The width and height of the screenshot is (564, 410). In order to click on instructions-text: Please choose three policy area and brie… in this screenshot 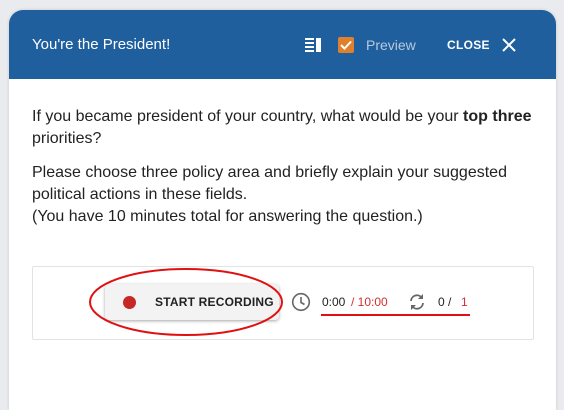, I will do `click(269, 183)`.